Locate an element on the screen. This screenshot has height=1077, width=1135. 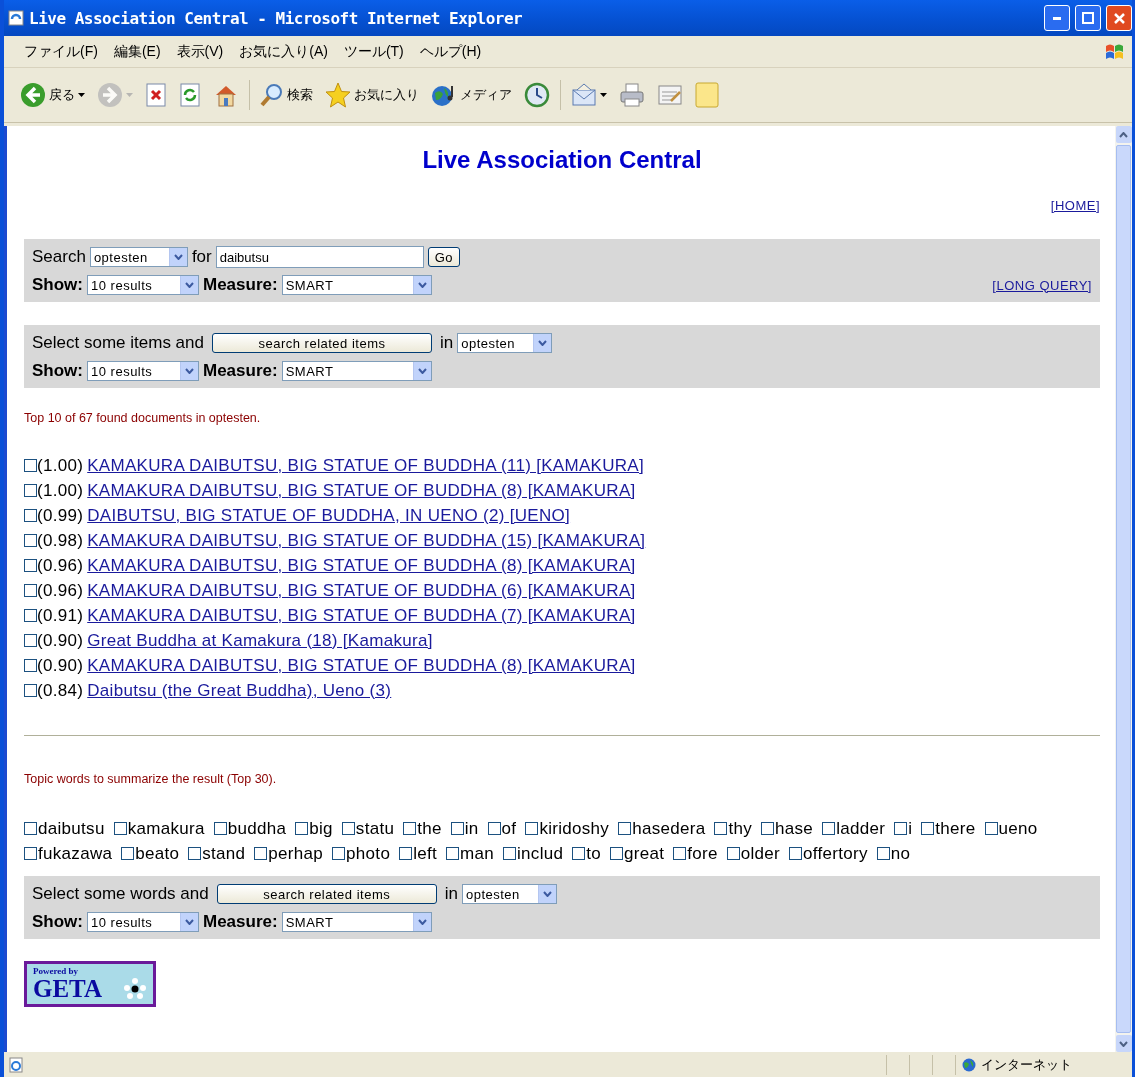
menu-item: ファイル(F) is located at coordinates (61, 51).